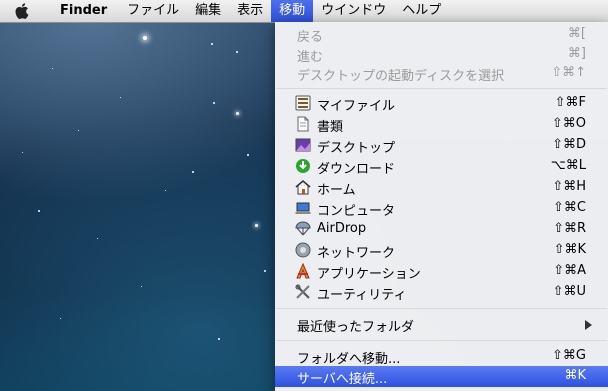 The height and width of the screenshot is (391, 608). I want to click on menu-item-label: アプリケーション, so click(369, 274).